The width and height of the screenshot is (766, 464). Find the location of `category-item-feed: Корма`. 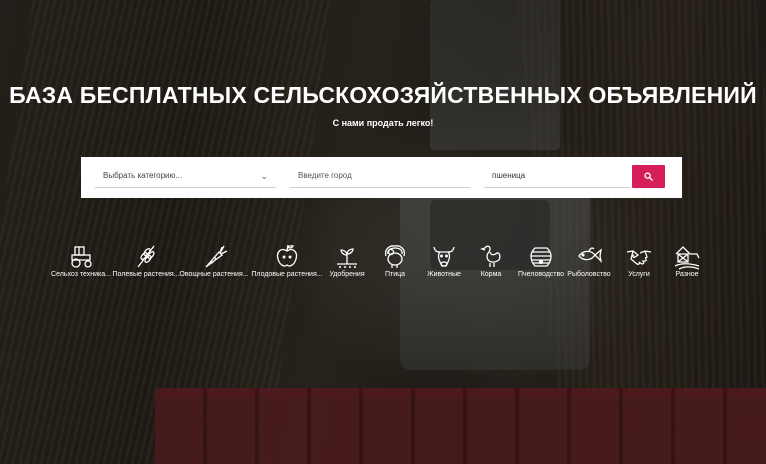

category-item-feed: Корма is located at coordinates (491, 260).